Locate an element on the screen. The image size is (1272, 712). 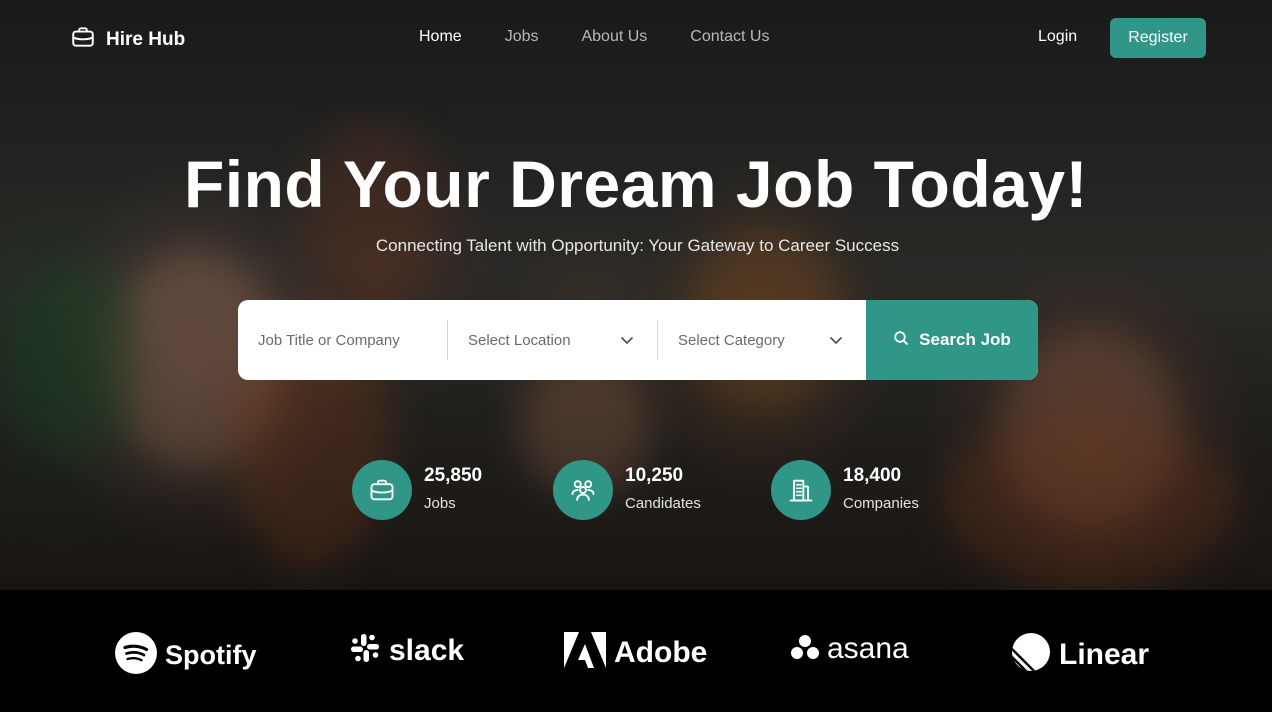
nav-link-jobs: Jobs is located at coordinates (522, 37).